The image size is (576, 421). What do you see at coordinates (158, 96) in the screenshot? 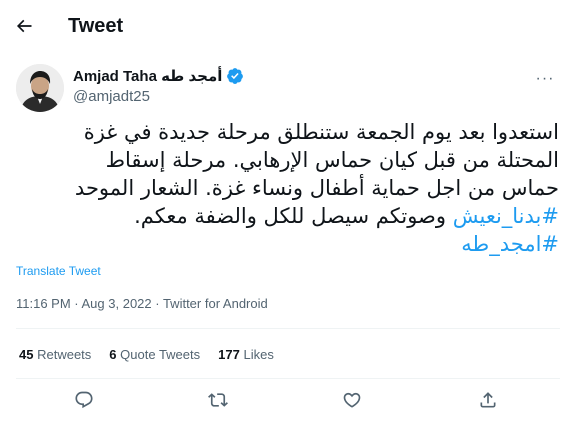
I see `author-handle: @amjadt25` at bounding box center [158, 96].